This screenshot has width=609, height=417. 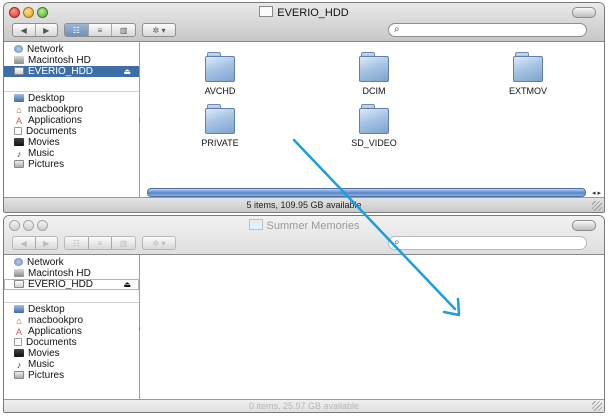 What do you see at coordinates (374, 224) in the screenshot?
I see `drag-arrow-line` at bounding box center [374, 224].